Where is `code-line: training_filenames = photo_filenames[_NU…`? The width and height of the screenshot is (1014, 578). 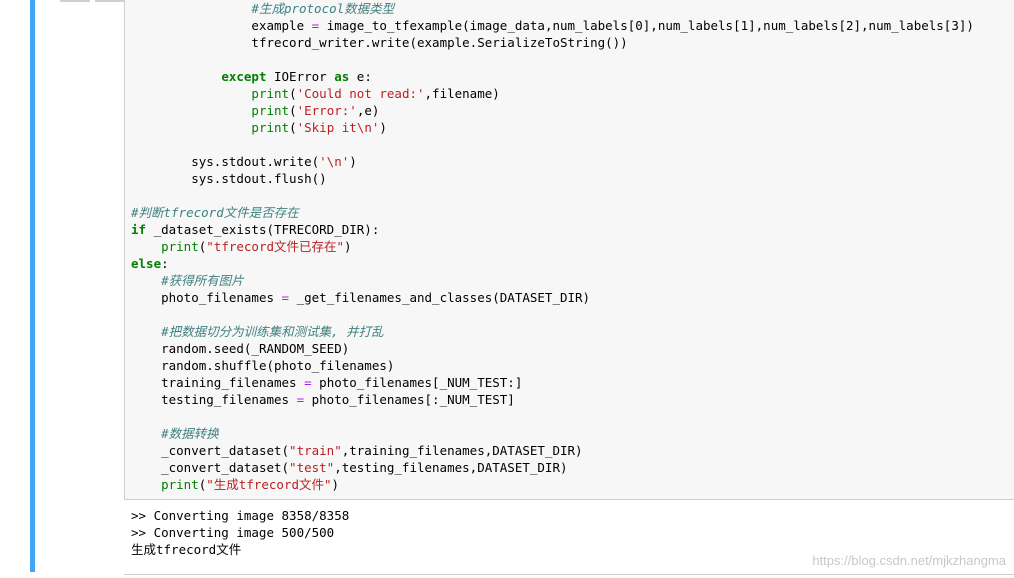
code-line: training_filenames = photo_filenames[_NU… is located at coordinates (552, 382).